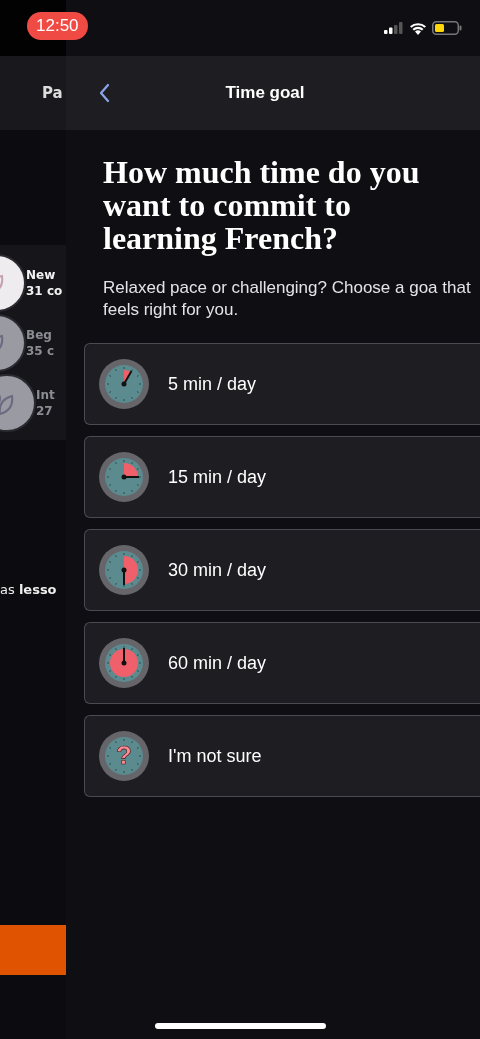 Image resolution: width=480 pixels, height=1039 pixels. What do you see at coordinates (44, 291) in the screenshot?
I see `course-count: 31 co` at bounding box center [44, 291].